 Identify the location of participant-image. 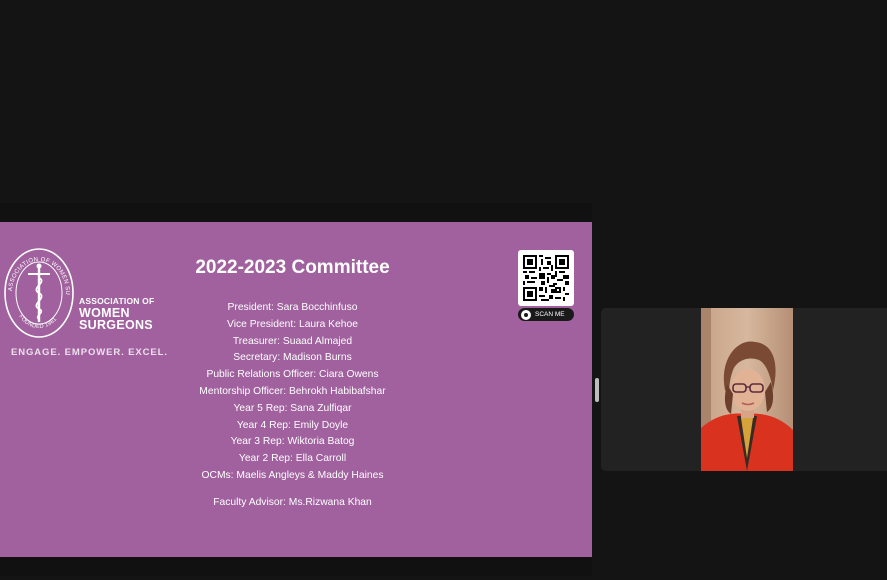
(747, 389).